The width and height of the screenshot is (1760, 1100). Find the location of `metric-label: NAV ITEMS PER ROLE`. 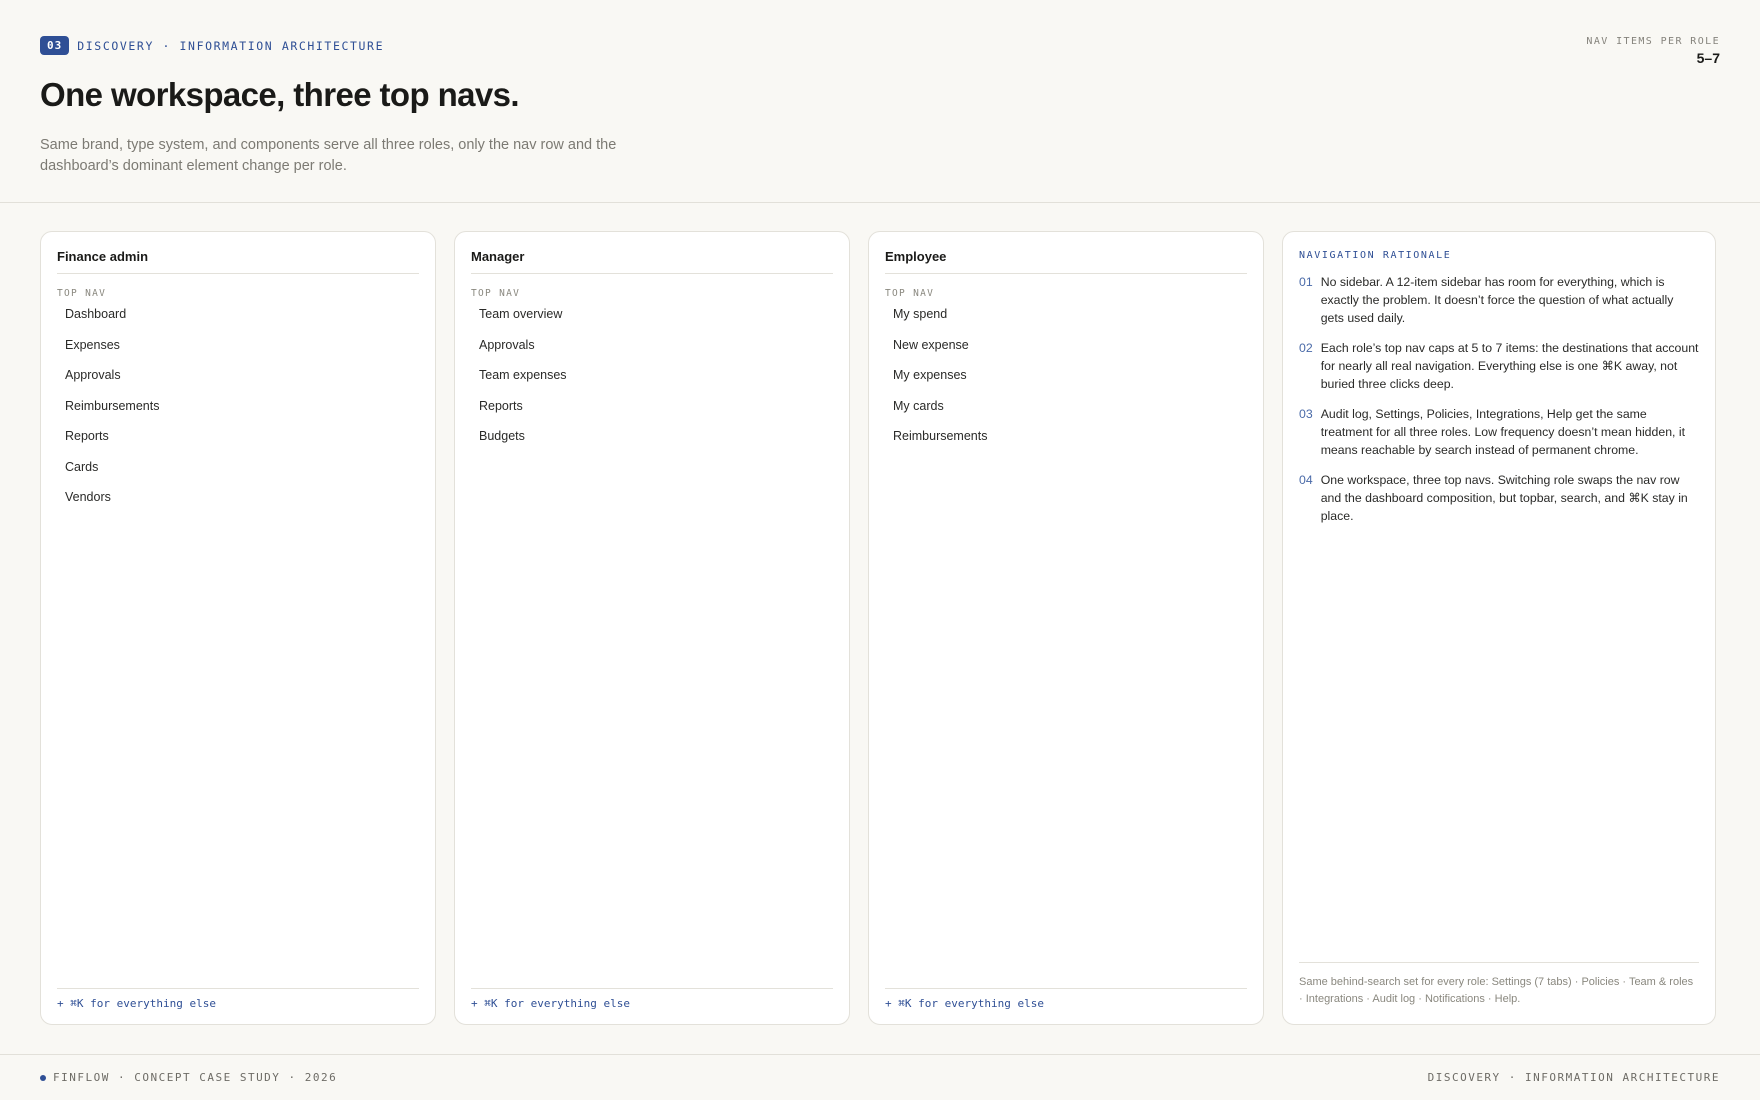

metric-label: NAV ITEMS PER ROLE is located at coordinates (1653, 41).